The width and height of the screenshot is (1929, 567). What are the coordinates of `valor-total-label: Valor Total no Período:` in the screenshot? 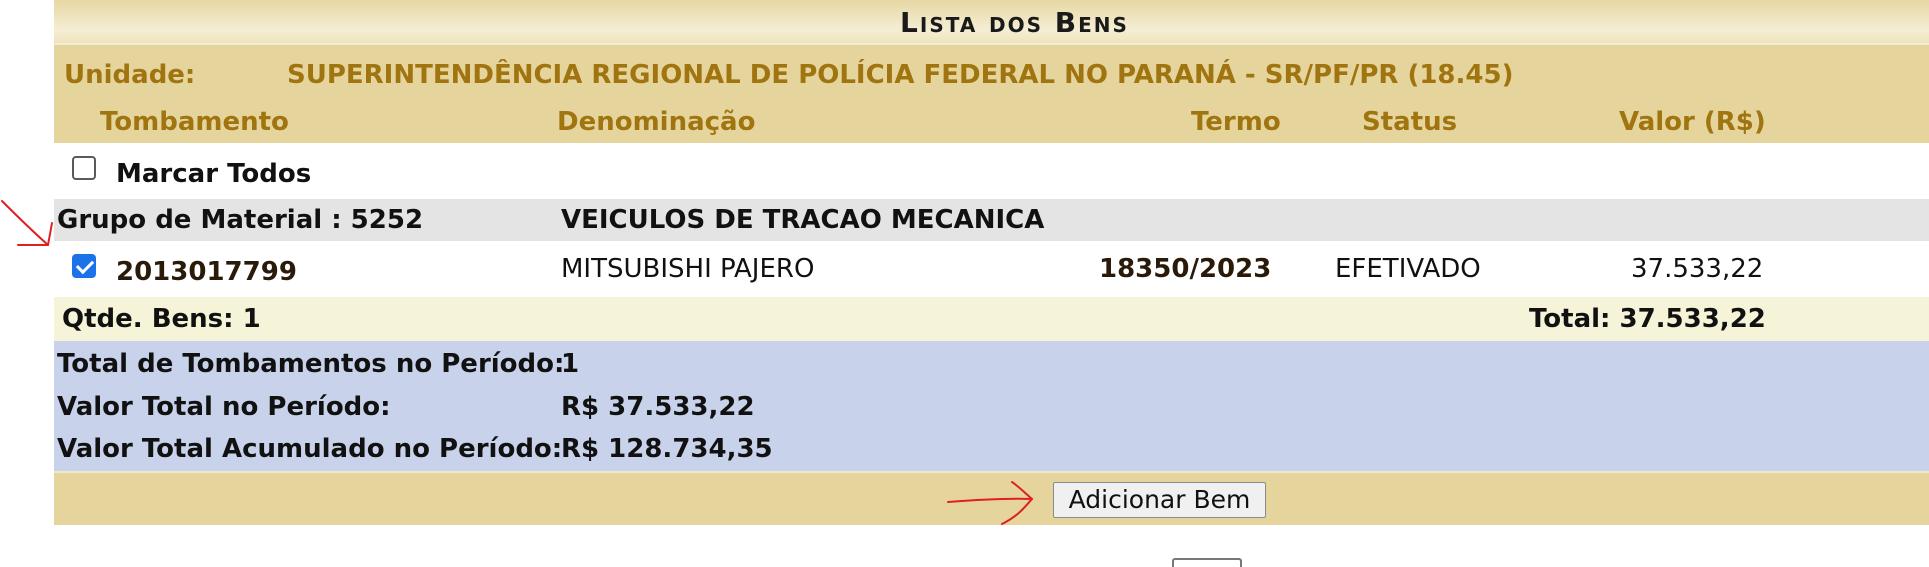 It's located at (224, 407).